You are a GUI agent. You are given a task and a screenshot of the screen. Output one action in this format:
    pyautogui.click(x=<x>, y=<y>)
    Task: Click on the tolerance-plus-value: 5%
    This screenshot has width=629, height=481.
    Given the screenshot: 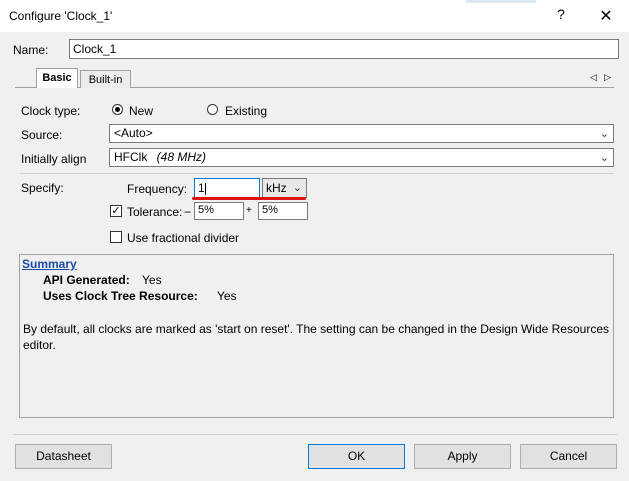 What is the action you would take?
    pyautogui.click(x=270, y=210)
    